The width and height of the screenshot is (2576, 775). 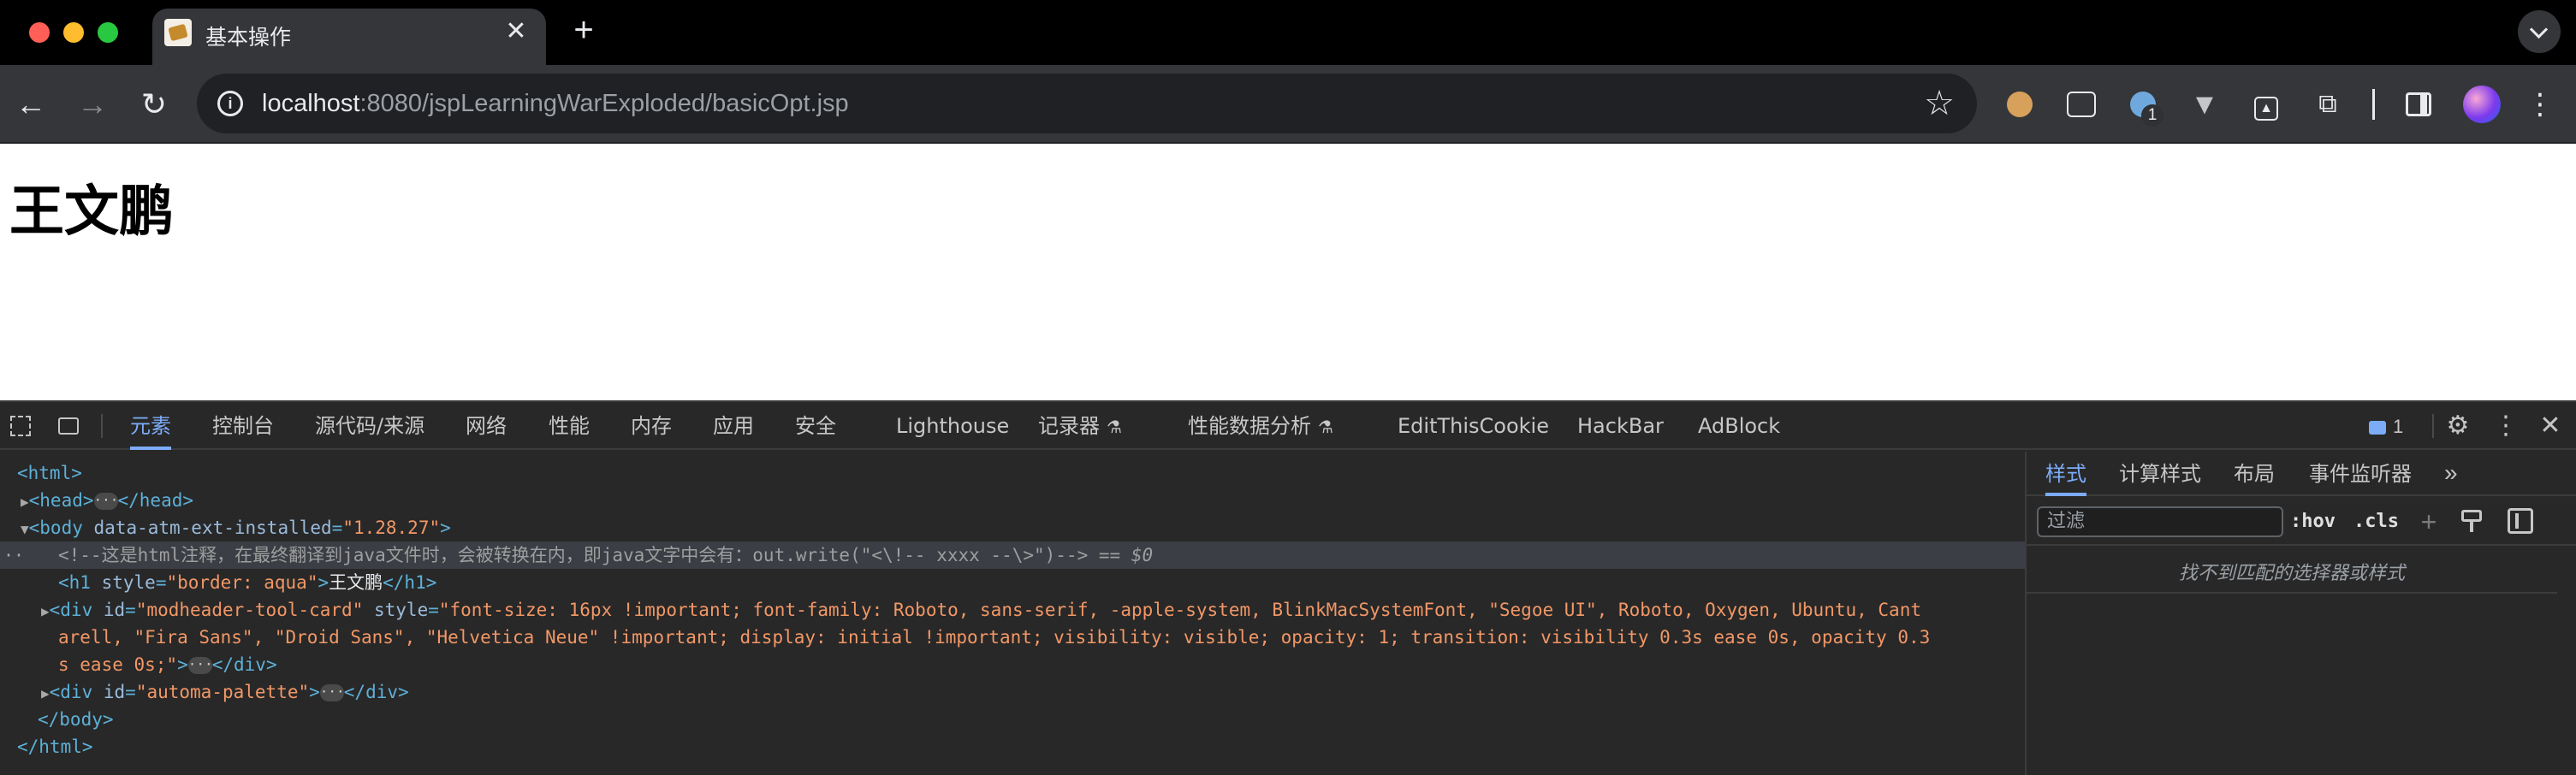 What do you see at coordinates (2482, 104) in the screenshot?
I see `profile-avatar` at bounding box center [2482, 104].